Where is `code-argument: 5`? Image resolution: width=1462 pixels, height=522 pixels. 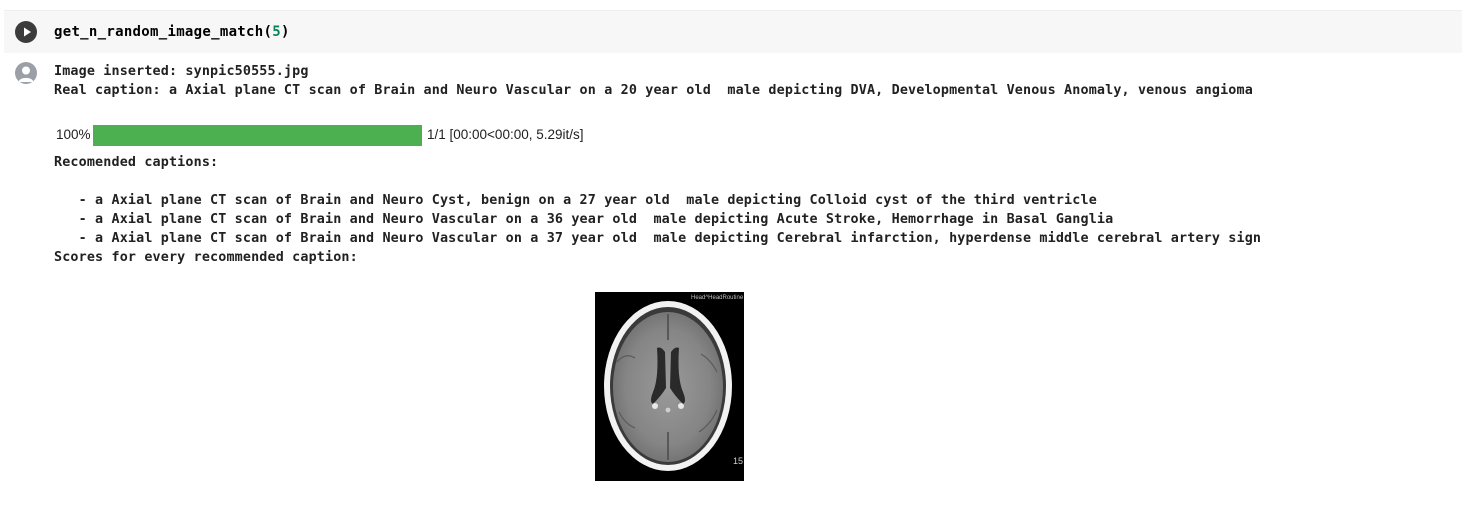 code-argument: 5 is located at coordinates (276, 32).